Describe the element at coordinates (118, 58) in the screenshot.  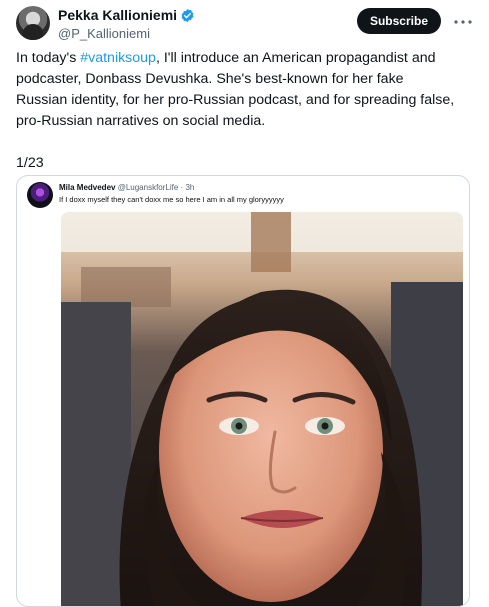
I see `hashtag-link: #vatniksoup` at that location.